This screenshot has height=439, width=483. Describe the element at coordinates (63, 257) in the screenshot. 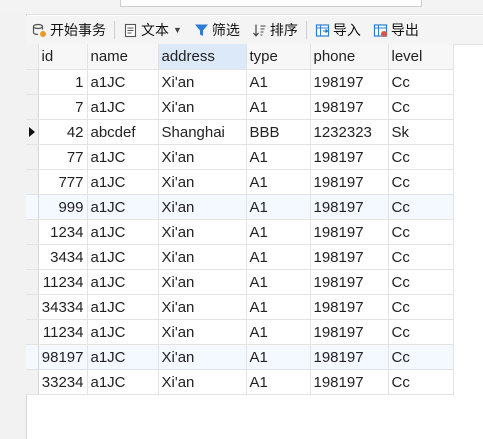

I see `cell-id: 3434` at that location.